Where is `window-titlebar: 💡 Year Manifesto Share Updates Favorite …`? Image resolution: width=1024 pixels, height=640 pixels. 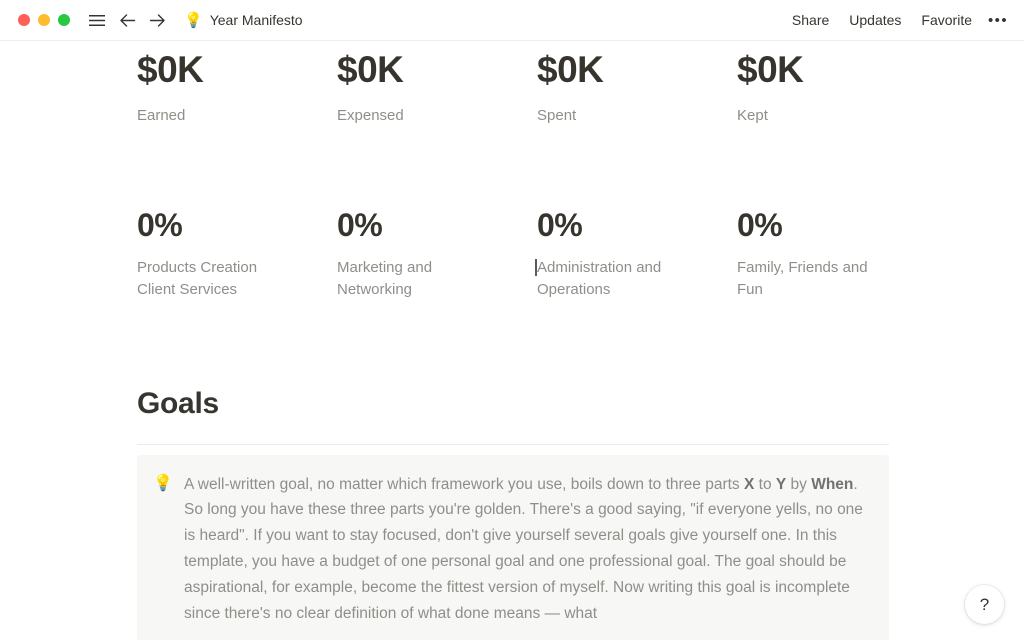
window-titlebar: 💡 Year Manifesto Share Updates Favorite … is located at coordinates (512, 20).